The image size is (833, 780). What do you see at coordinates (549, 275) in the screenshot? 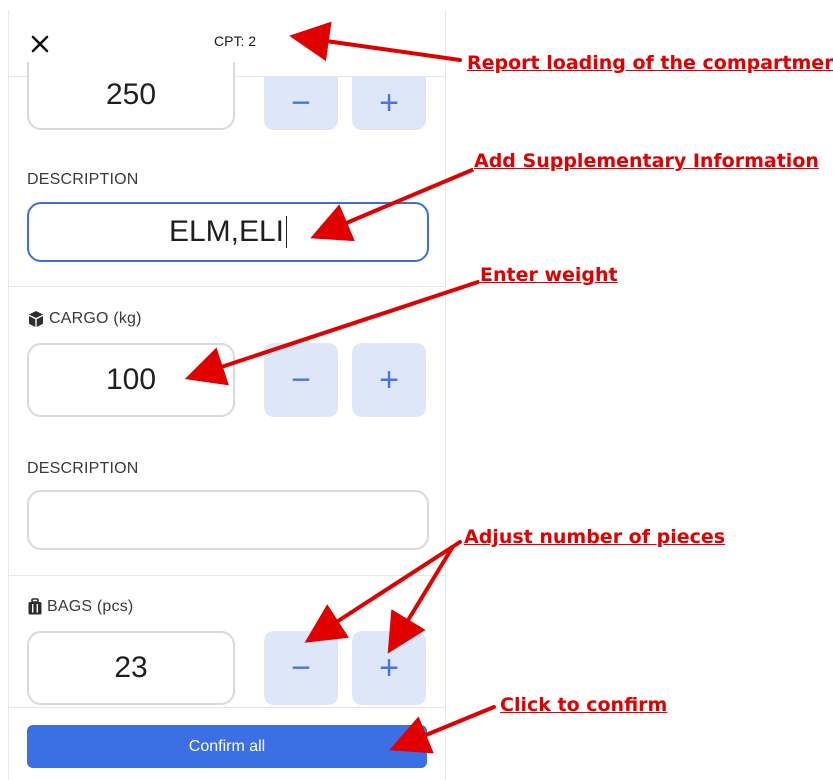
I see `callout-weight: Enter weight` at bounding box center [549, 275].